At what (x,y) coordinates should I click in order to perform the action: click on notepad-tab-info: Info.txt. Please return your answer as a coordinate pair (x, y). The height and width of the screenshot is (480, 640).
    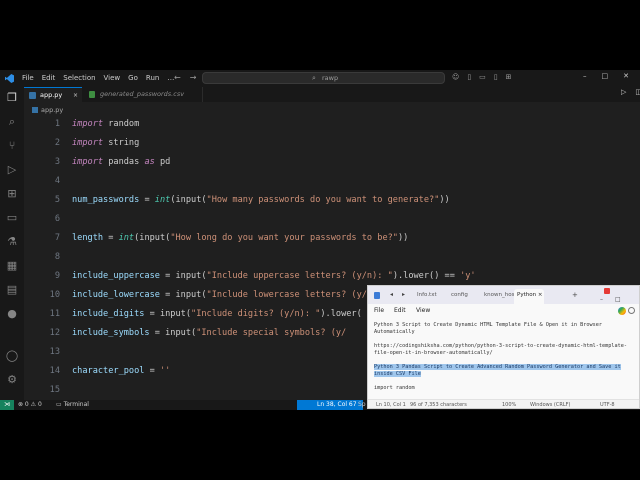
    Looking at the image, I should click on (427, 295).